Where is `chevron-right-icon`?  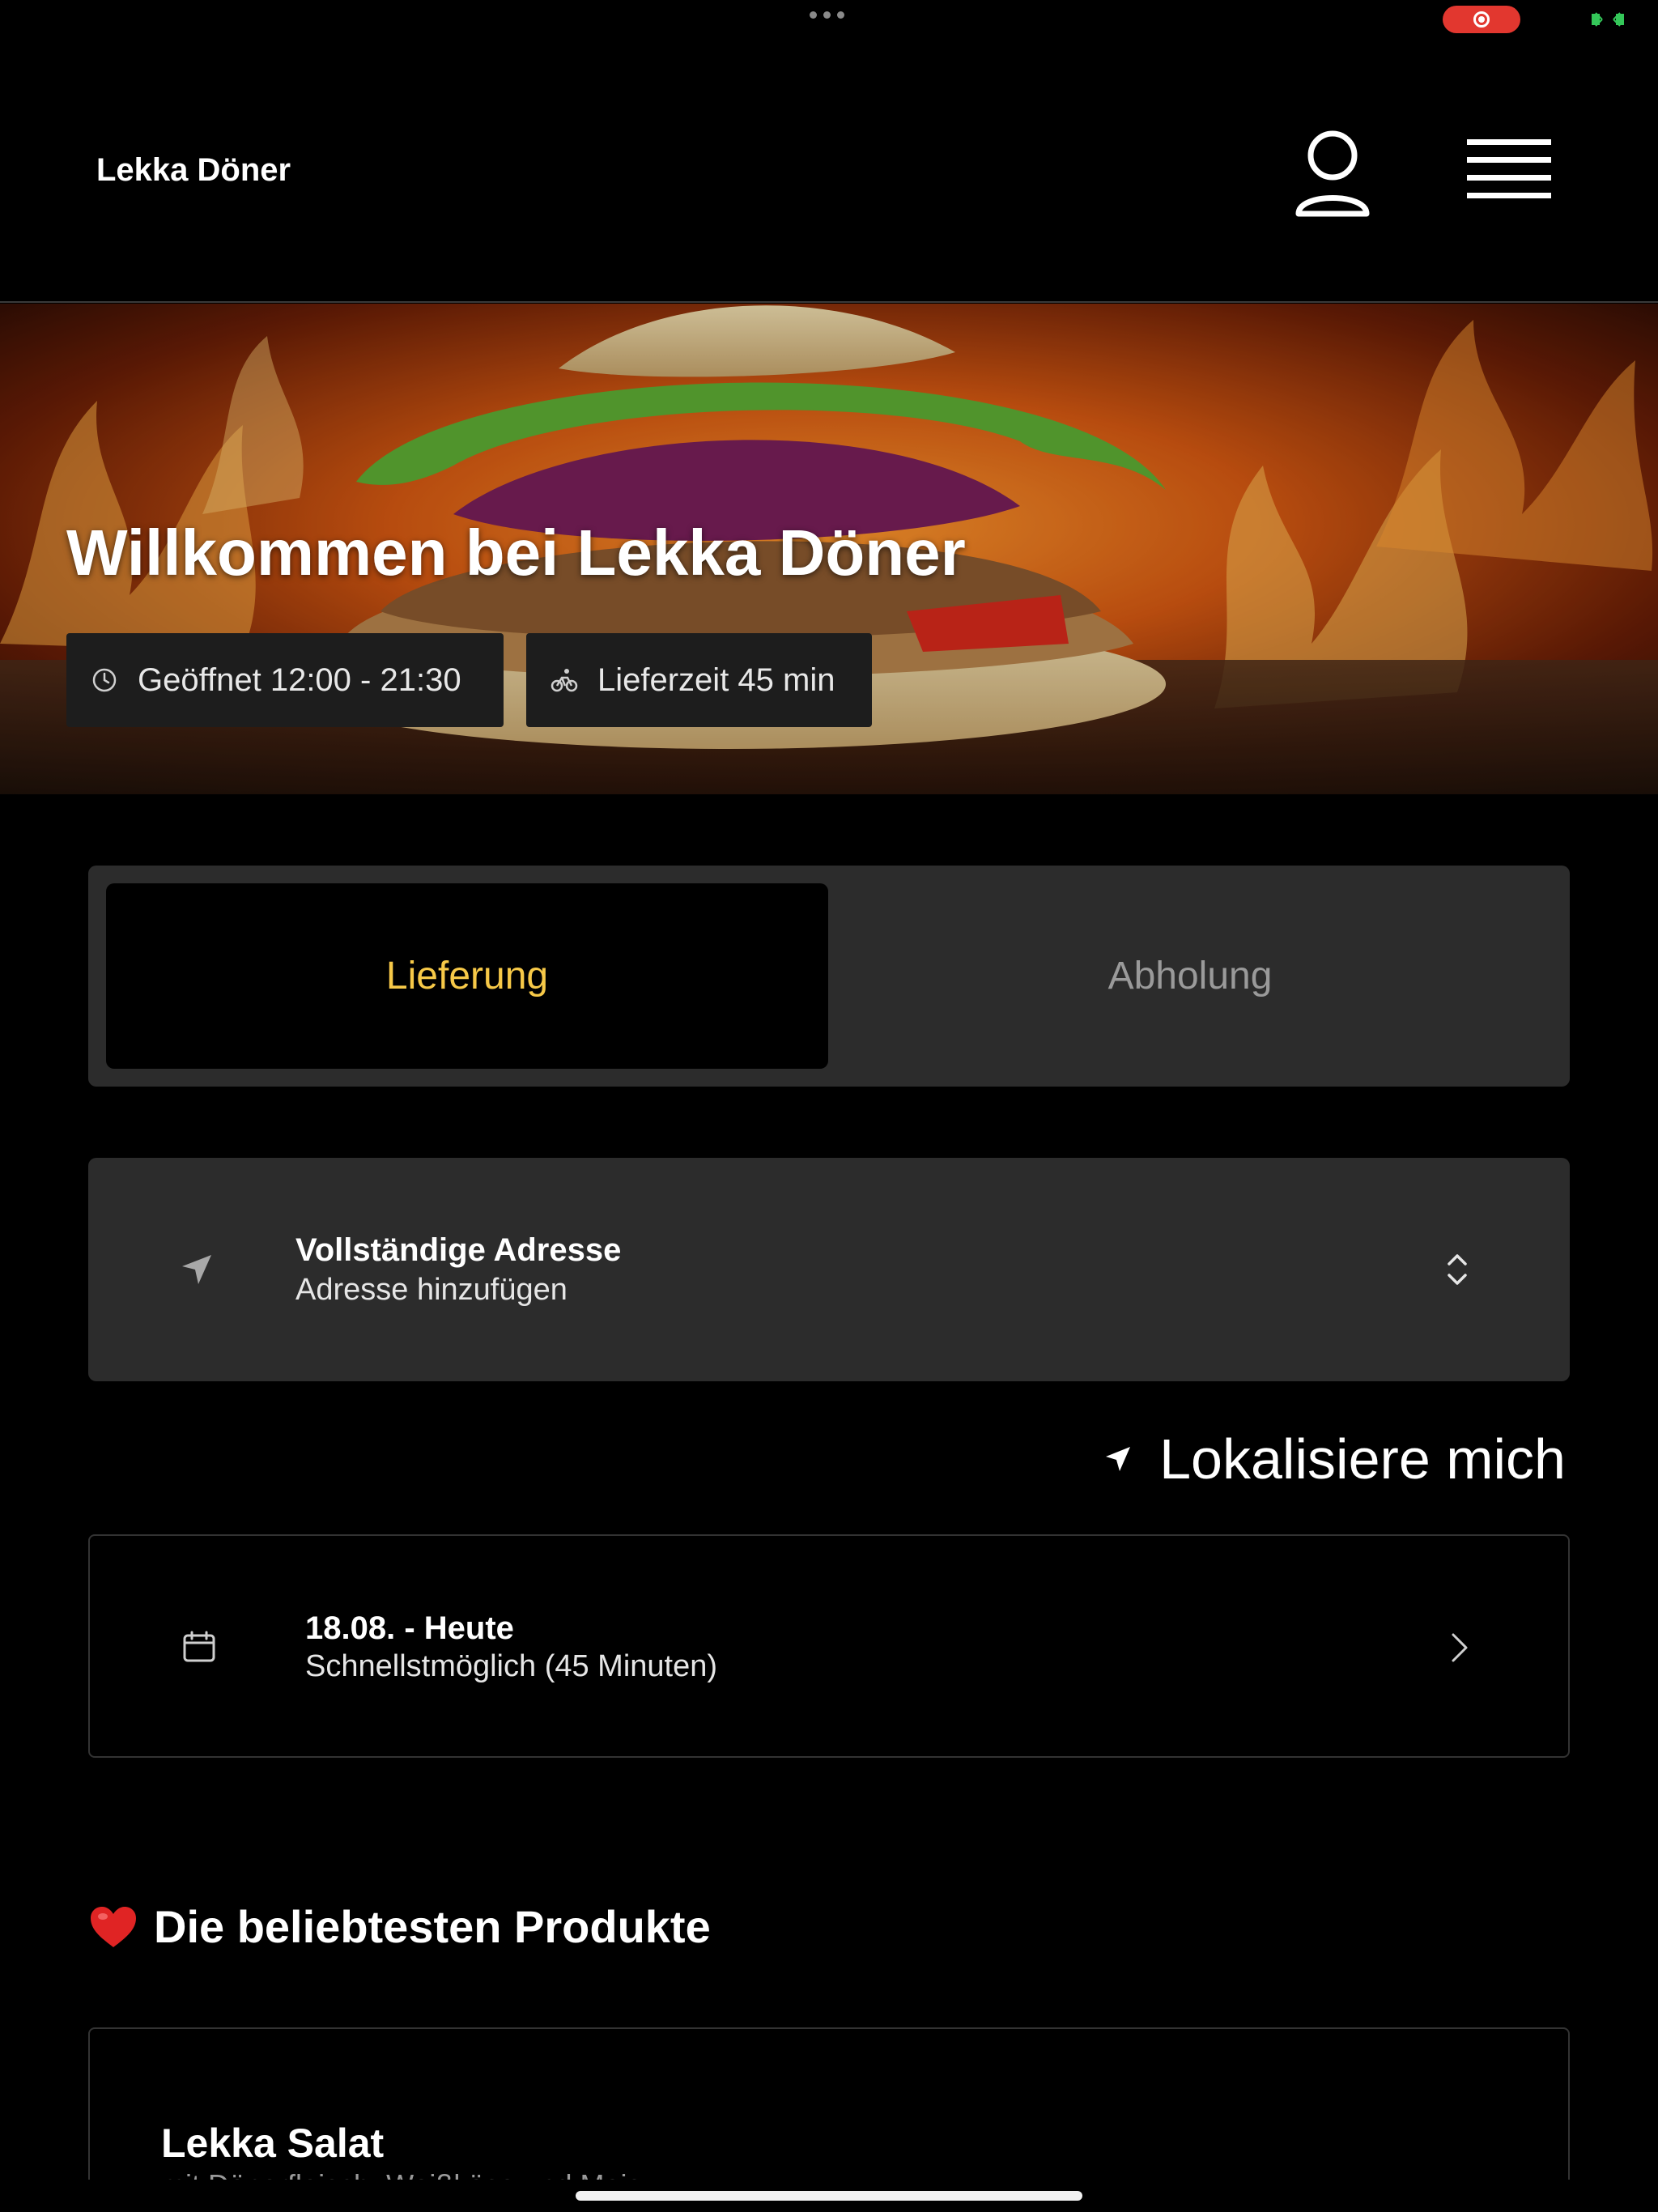 chevron-right-icon is located at coordinates (1460, 1648).